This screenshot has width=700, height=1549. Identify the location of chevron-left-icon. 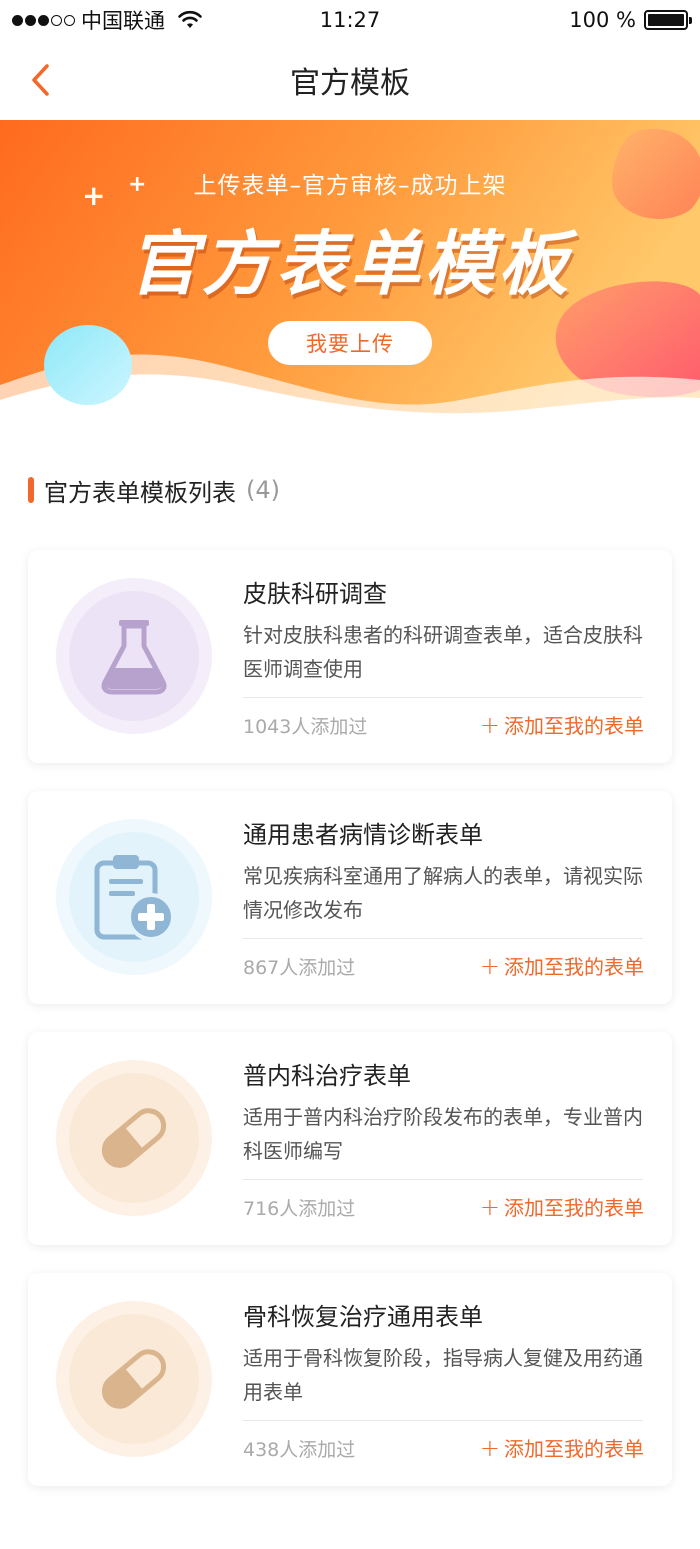
(40, 80).